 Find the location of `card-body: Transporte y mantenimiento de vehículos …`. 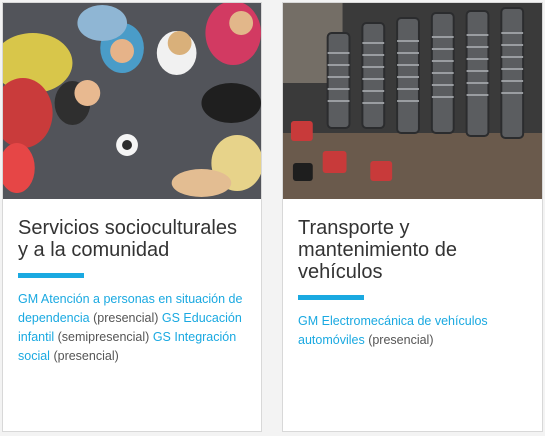

card-body: Transporte y mantenimiento de vehículos … is located at coordinates (414, 283).